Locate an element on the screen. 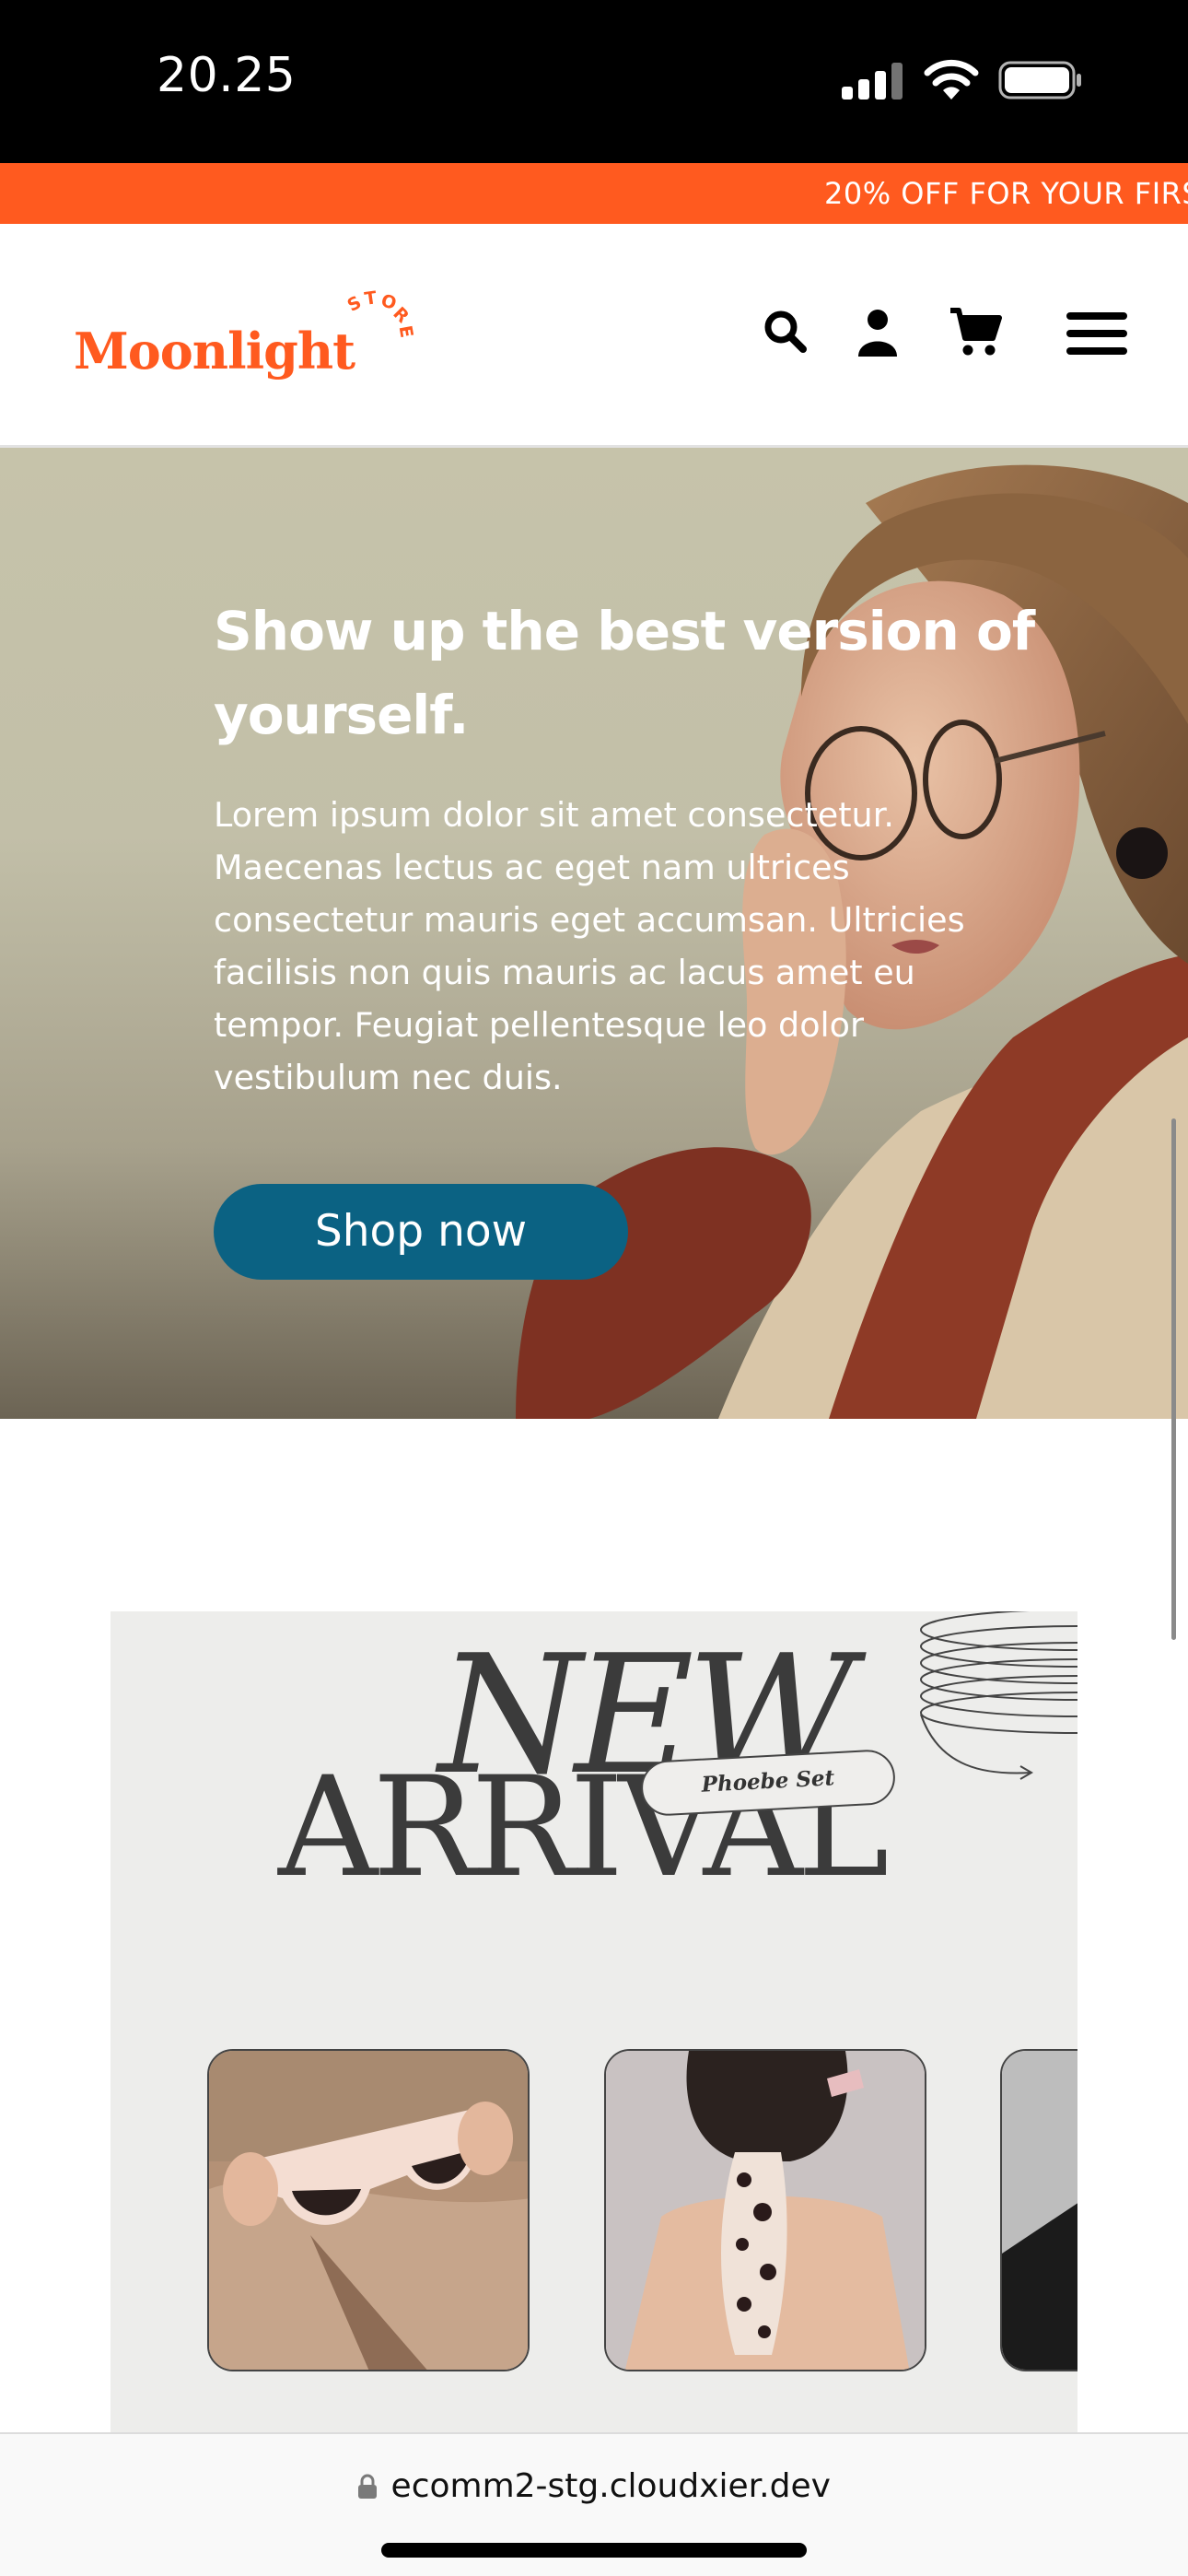 The width and height of the screenshot is (1188, 2576). product-thumb-hair-scarf is located at coordinates (765, 2210).